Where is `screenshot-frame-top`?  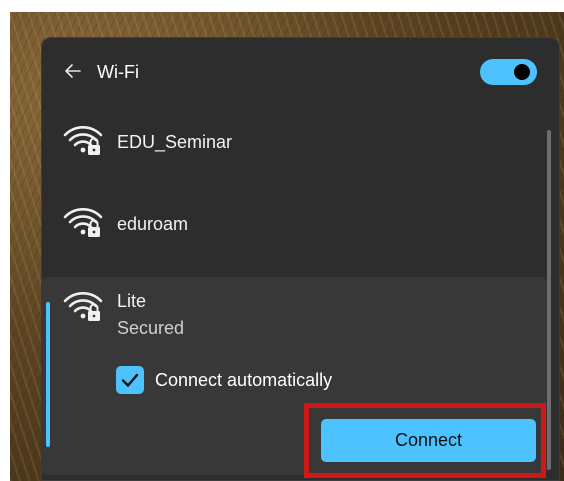 screenshot-frame-top is located at coordinates (282, 6).